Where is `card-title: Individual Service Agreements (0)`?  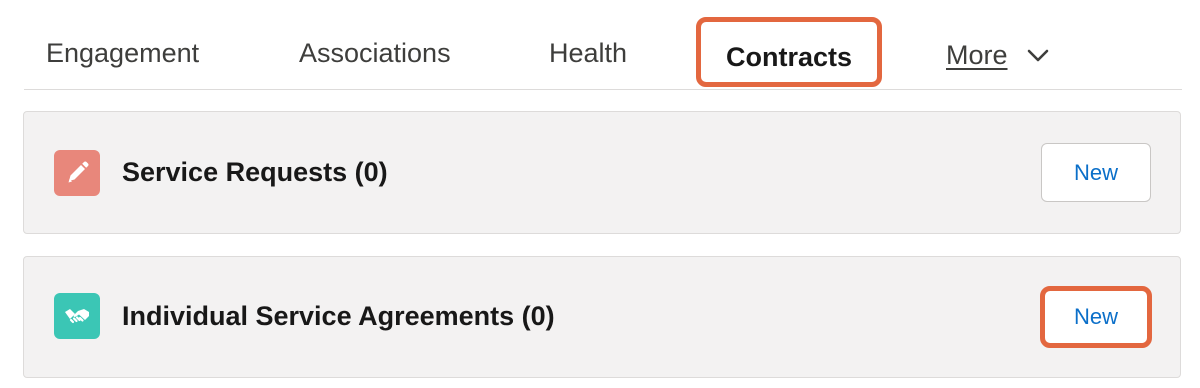
card-title: Individual Service Agreements (0) is located at coordinates (338, 316).